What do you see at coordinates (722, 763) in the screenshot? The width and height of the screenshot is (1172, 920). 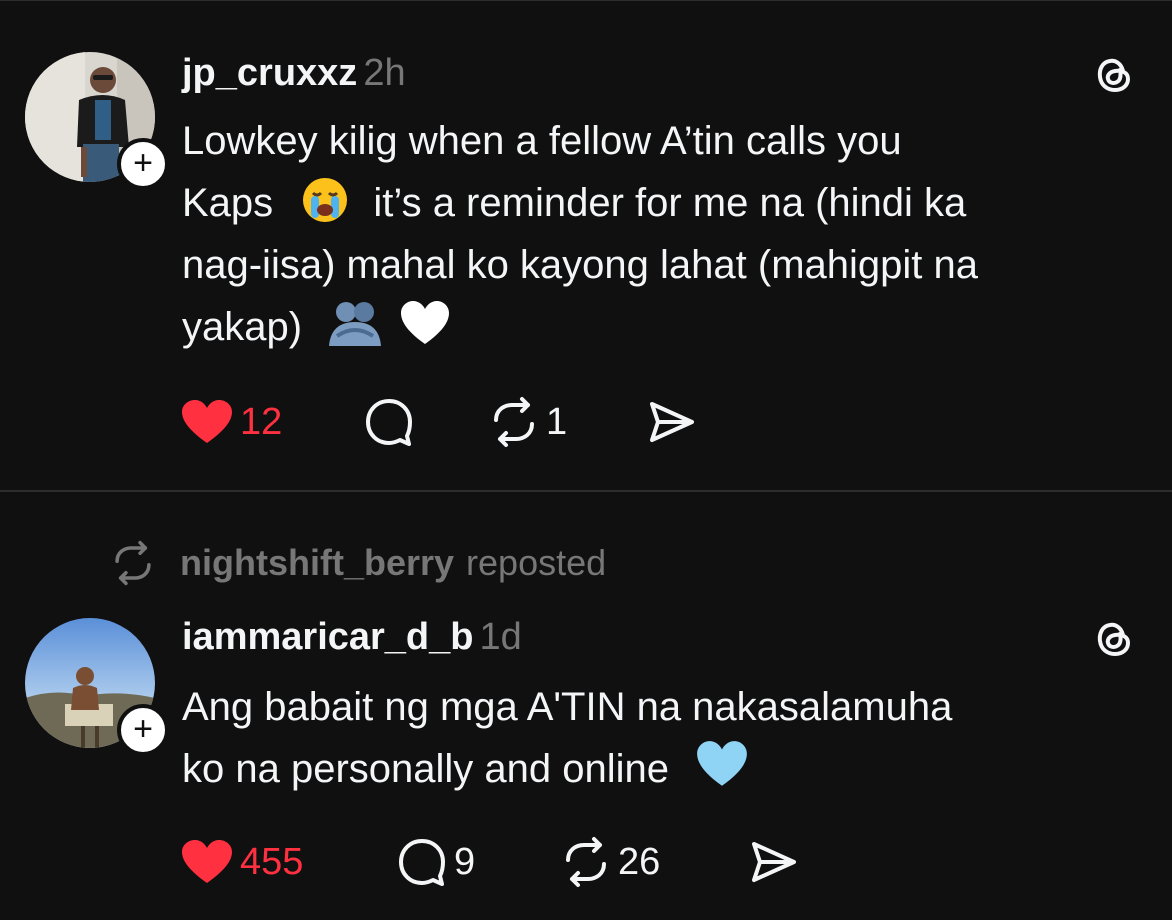 I see `light-blue-heart-icon` at bounding box center [722, 763].